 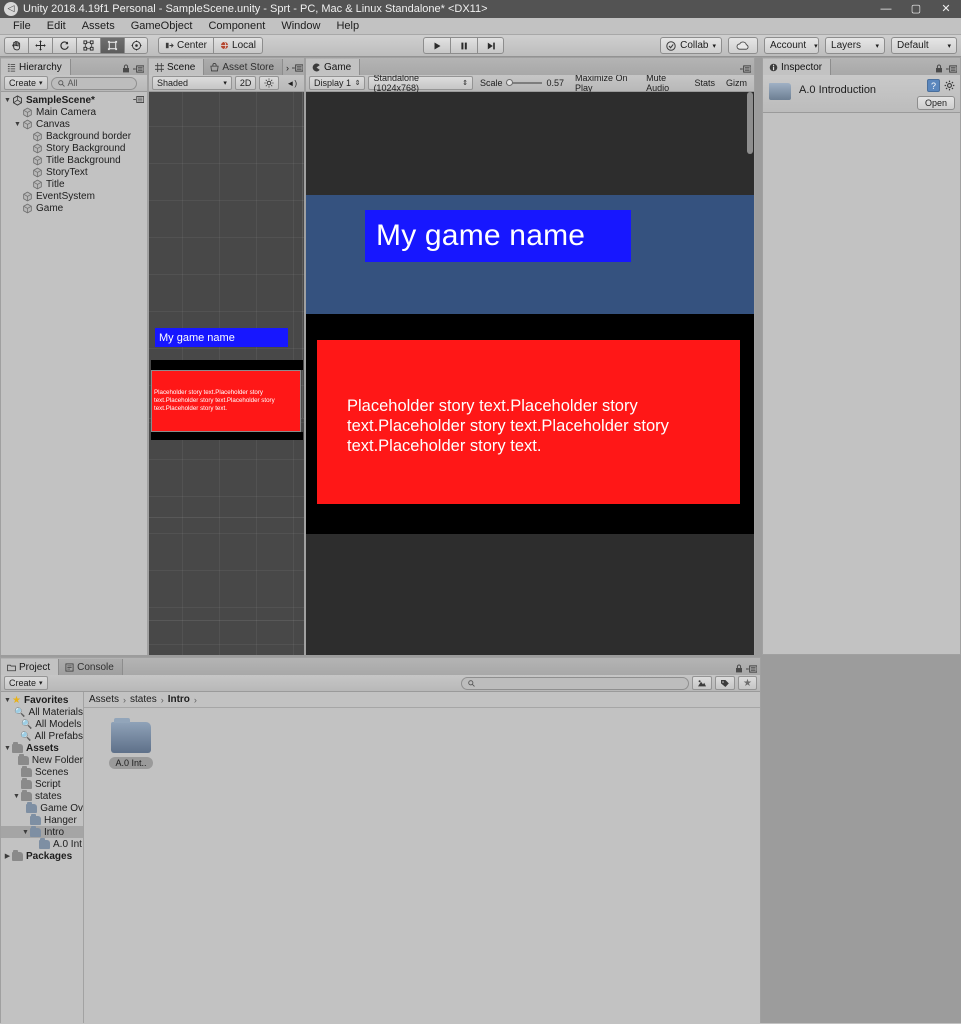 I want to click on hierarchy-create-button: Create ▾, so click(x=26, y=83).